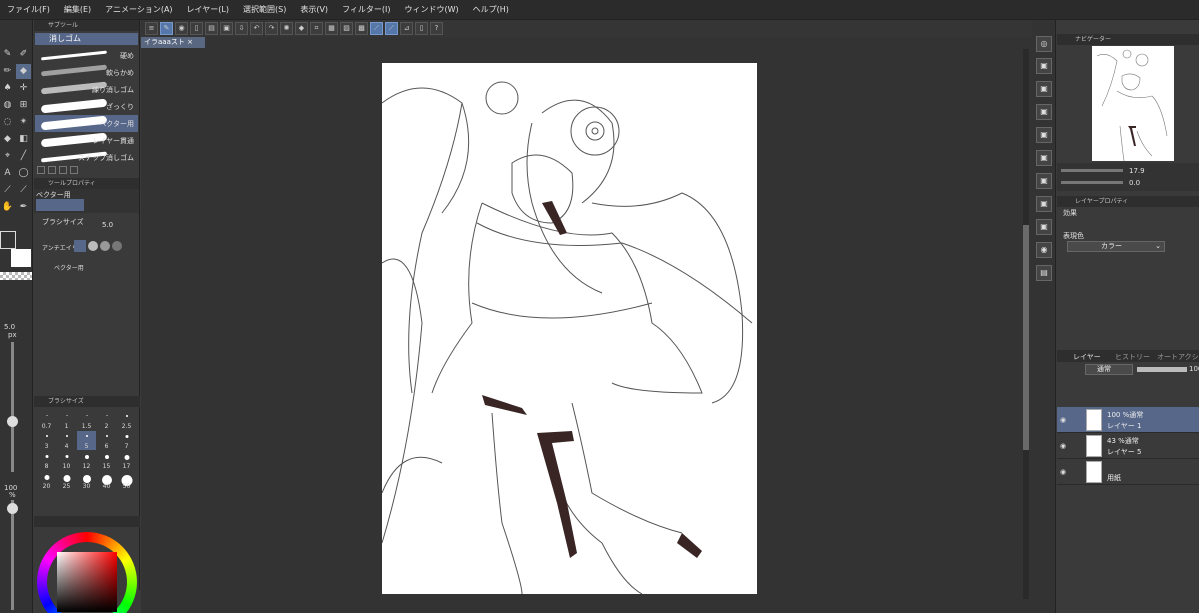 This screenshot has height=613, width=1199. I want to click on brush-size-option: 4, so click(66, 440).